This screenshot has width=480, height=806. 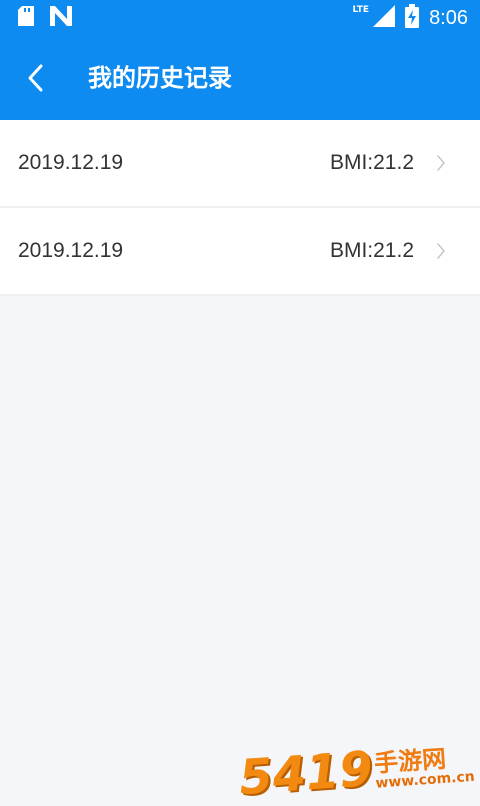 I want to click on watermark-logo: 5419 手游网 www.com.cn, so click(x=356, y=772).